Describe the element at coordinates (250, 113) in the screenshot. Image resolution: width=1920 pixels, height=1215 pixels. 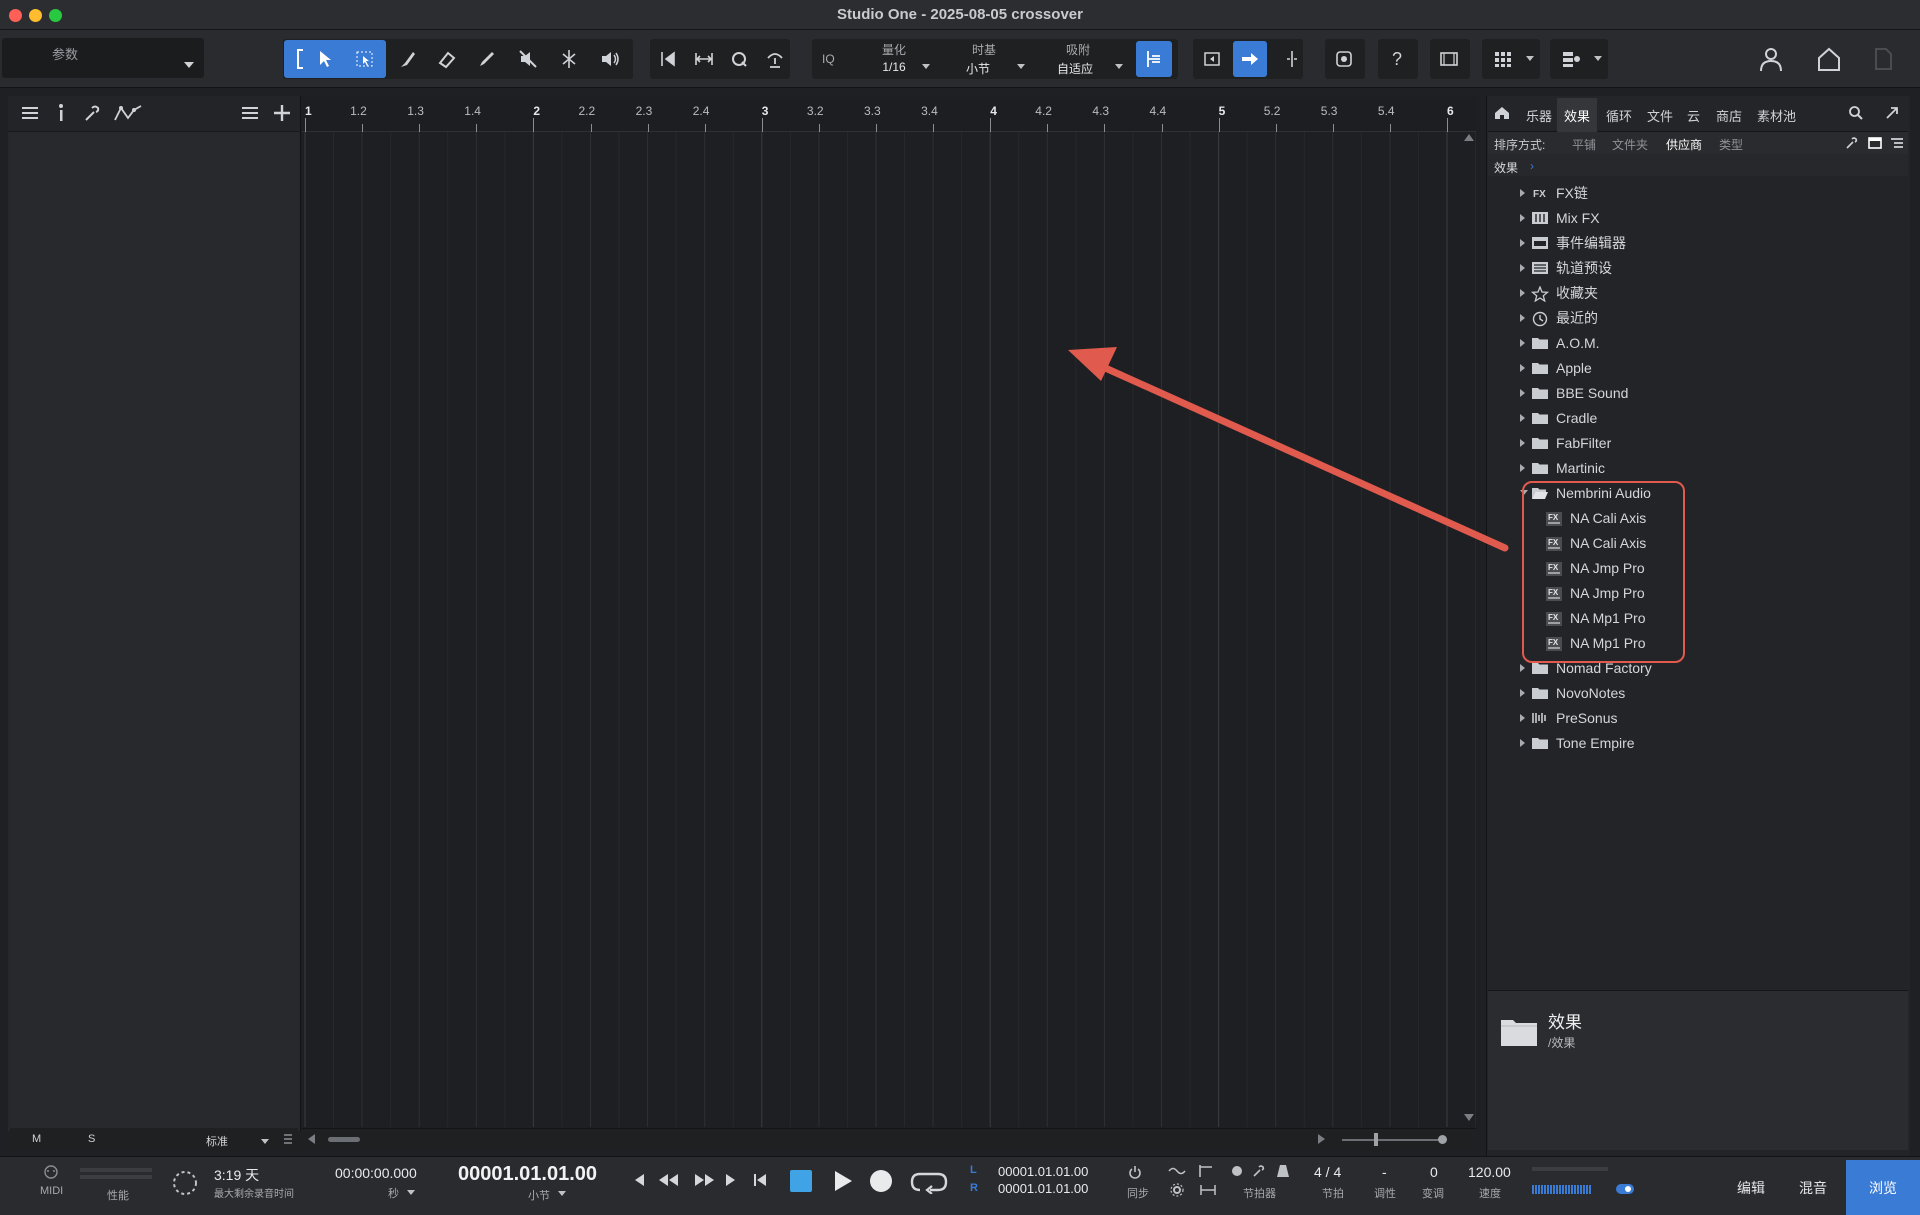
I see `list-options-icon` at that location.